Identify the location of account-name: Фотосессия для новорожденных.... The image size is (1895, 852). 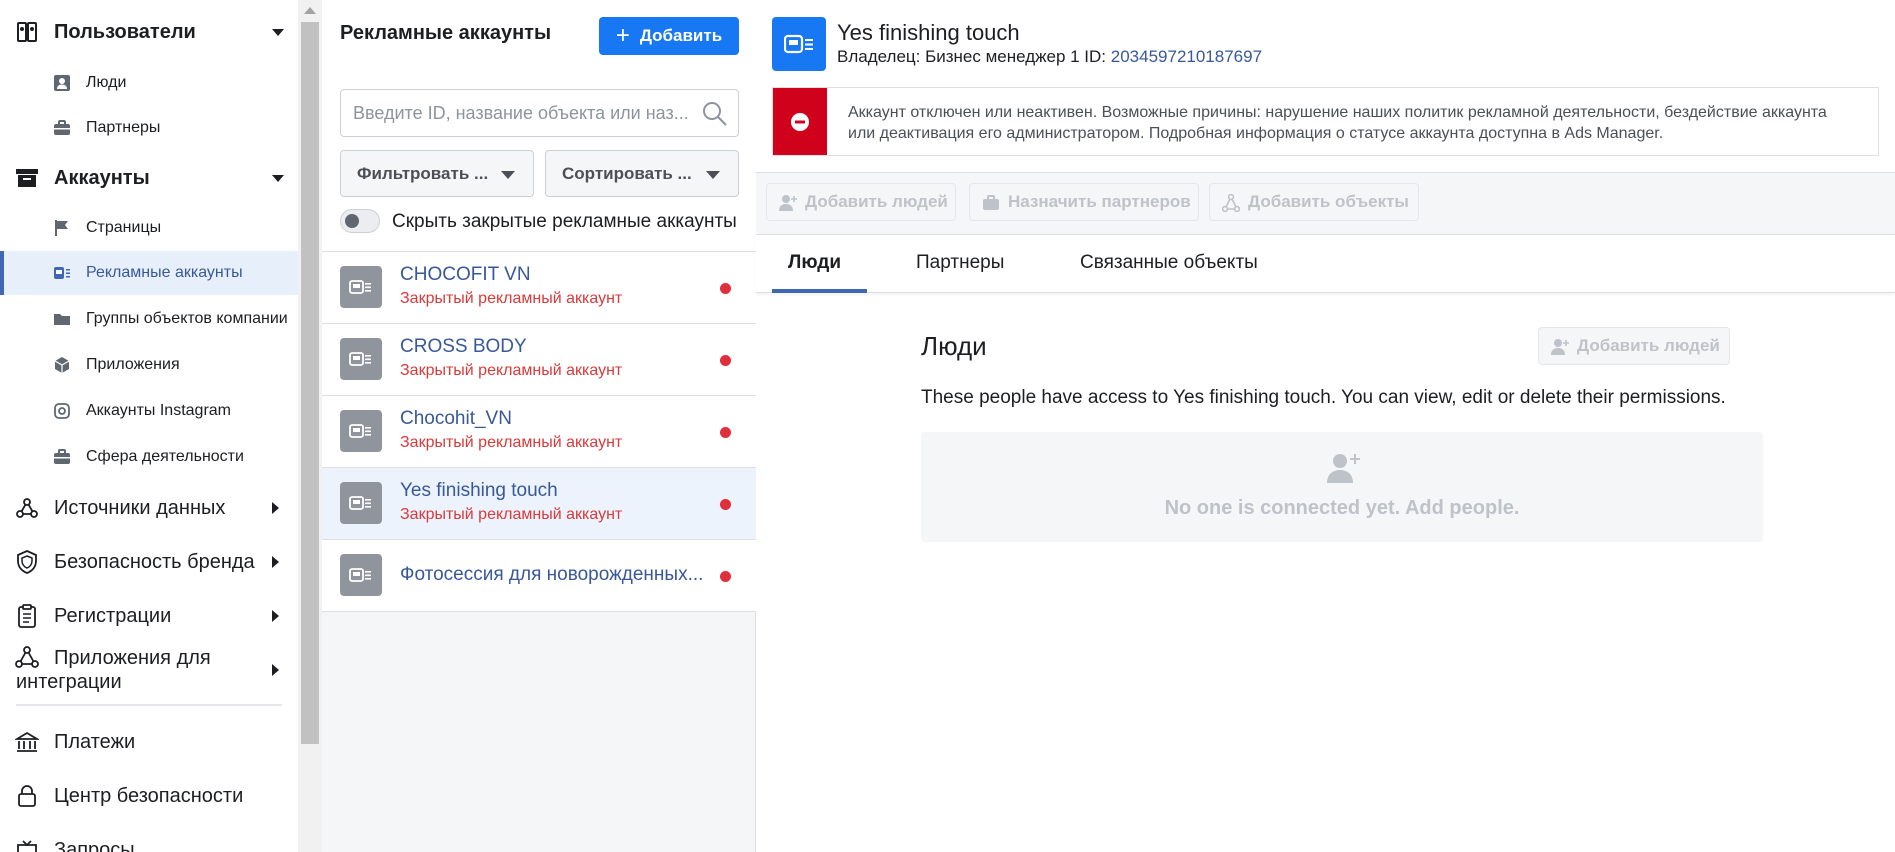
(551, 575).